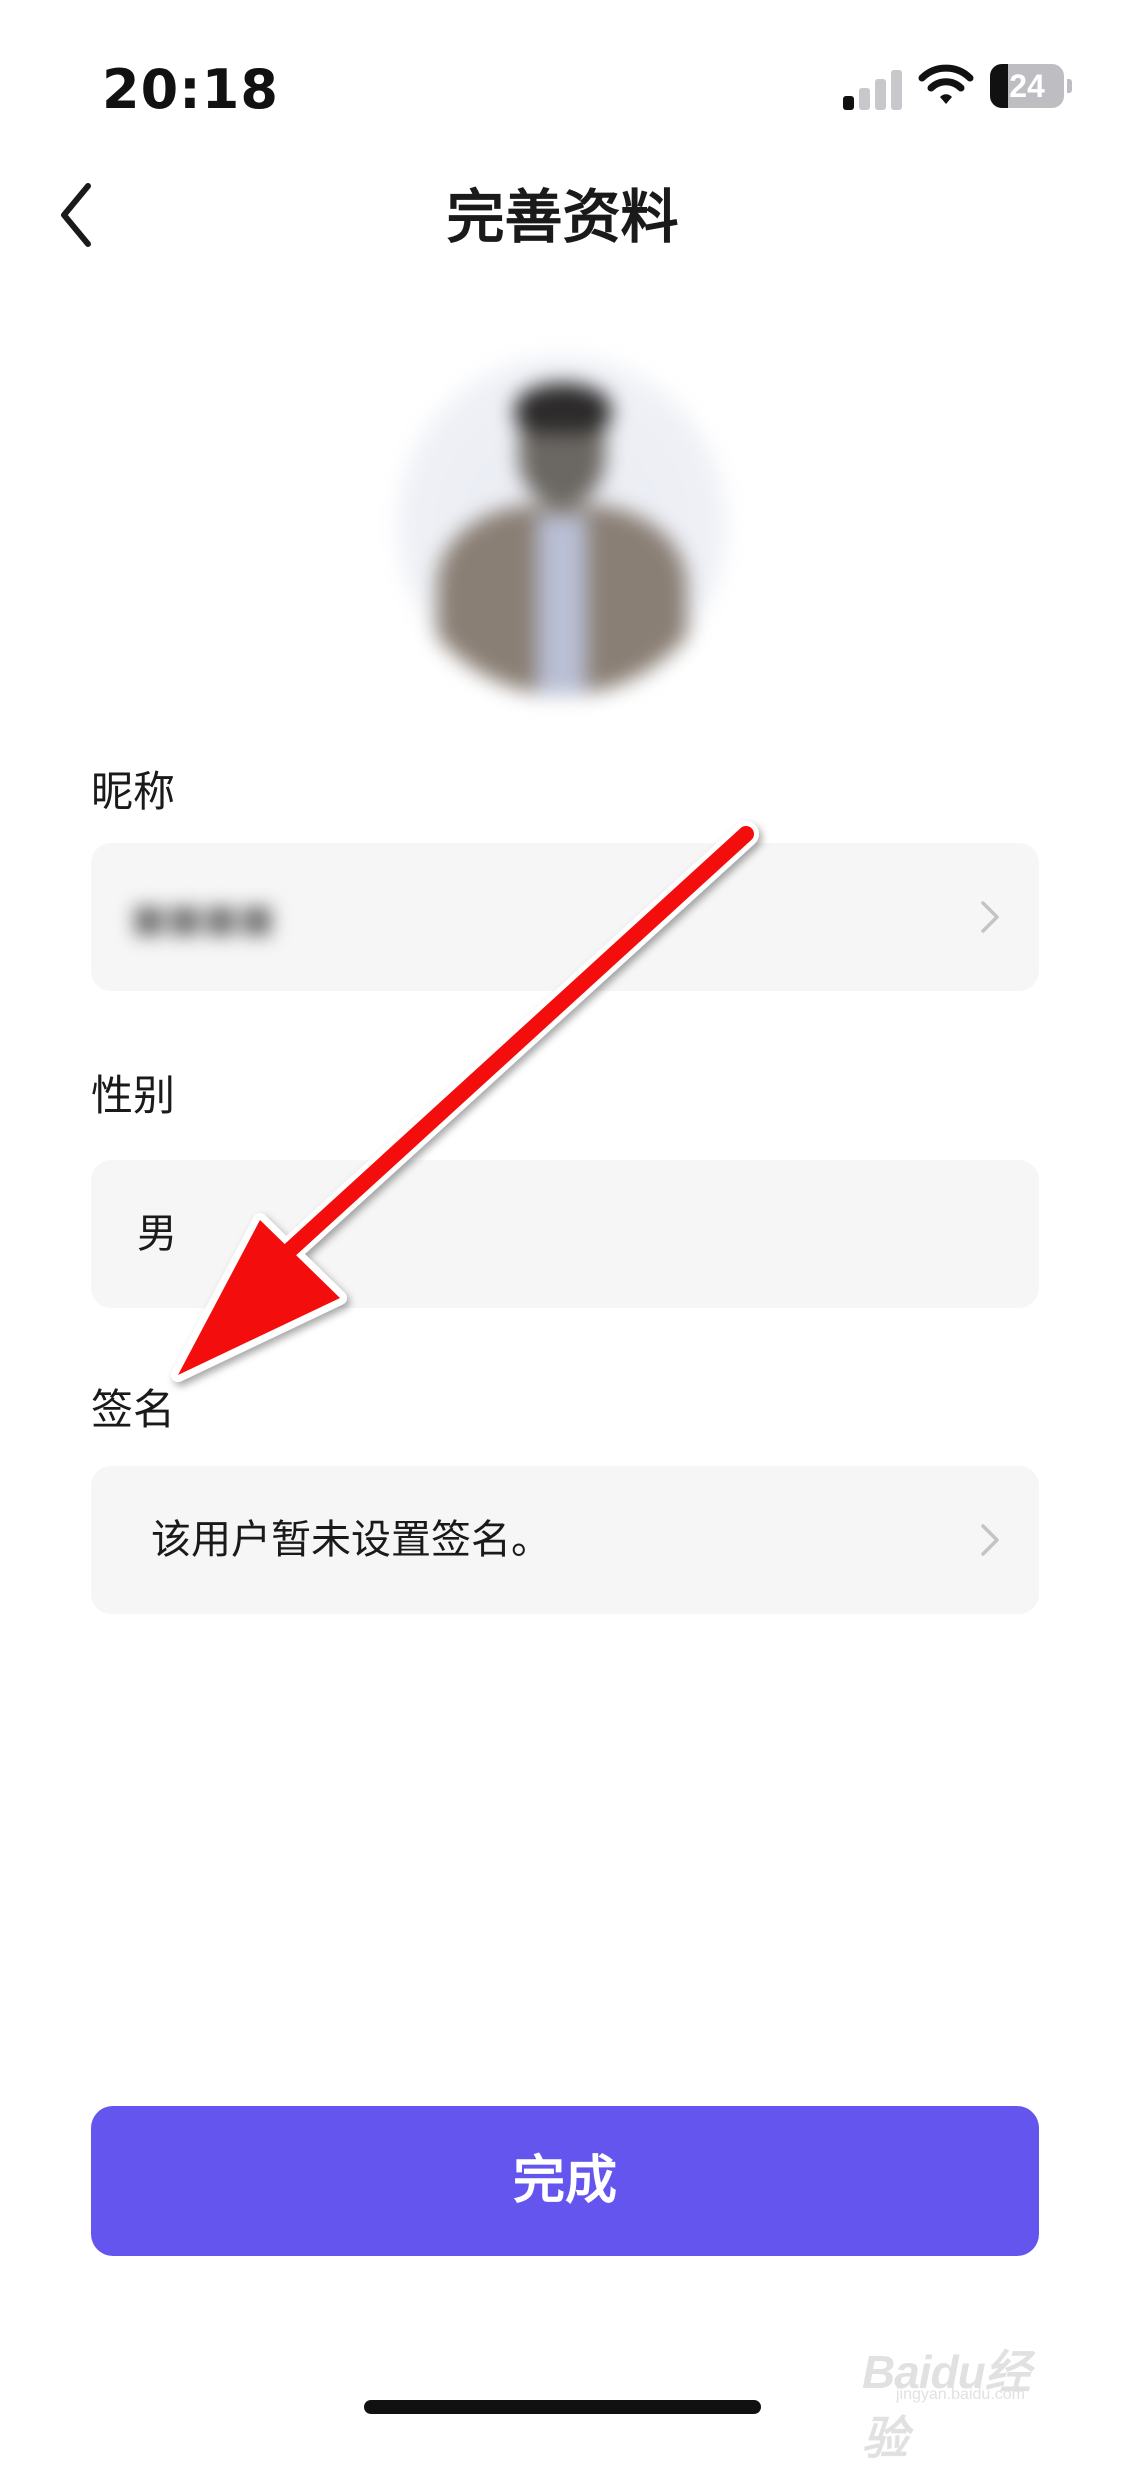 The width and height of the screenshot is (1125, 2468). Describe the element at coordinates (960, 2394) in the screenshot. I see `watermark-subtext: jingyan.baidu.com` at that location.